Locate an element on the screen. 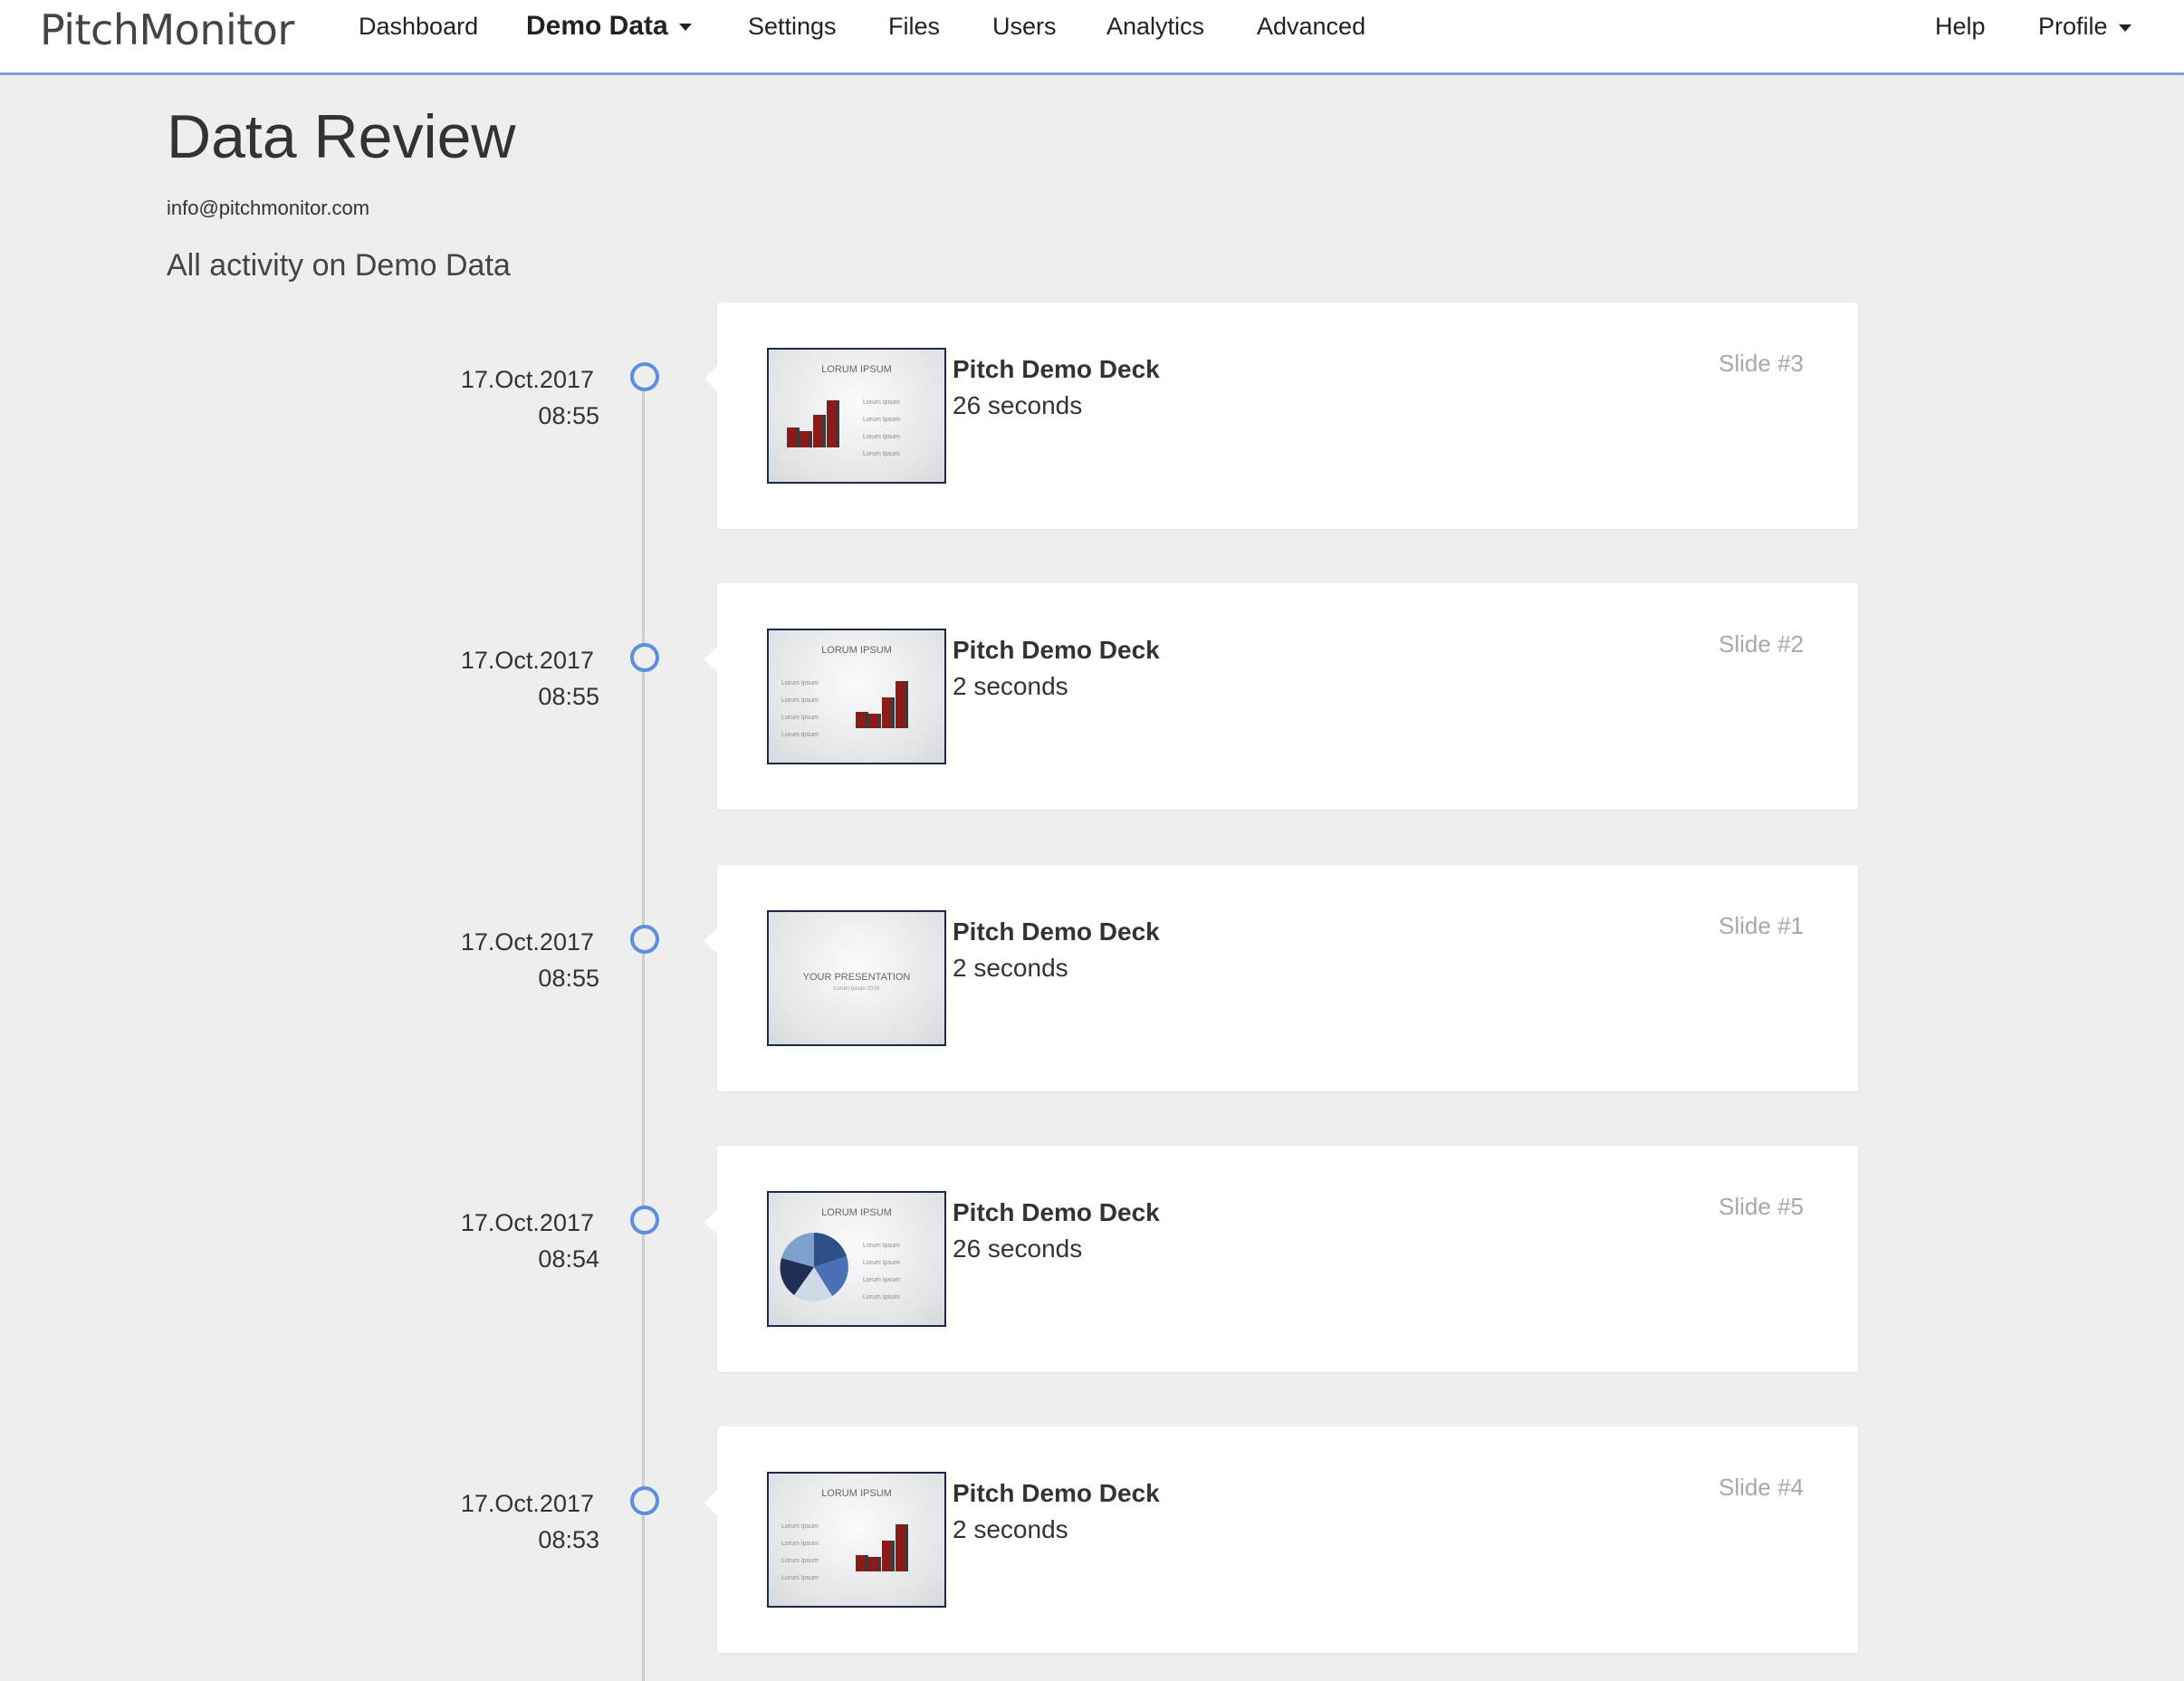 Image resolution: width=2184 pixels, height=1681 pixels. nav-profile-label: Profile is located at coordinates (2073, 26).